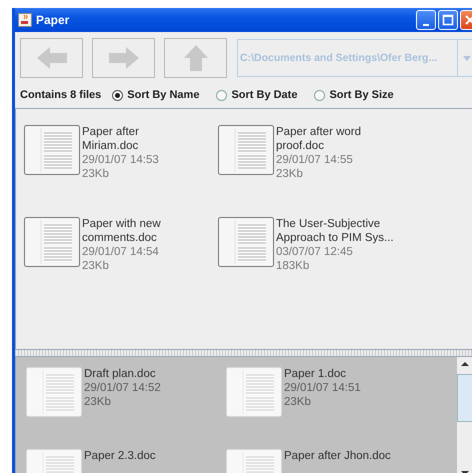 Image resolution: width=472 pixels, height=473 pixels. I want to click on sort-radio: Sort By Name, so click(156, 95).